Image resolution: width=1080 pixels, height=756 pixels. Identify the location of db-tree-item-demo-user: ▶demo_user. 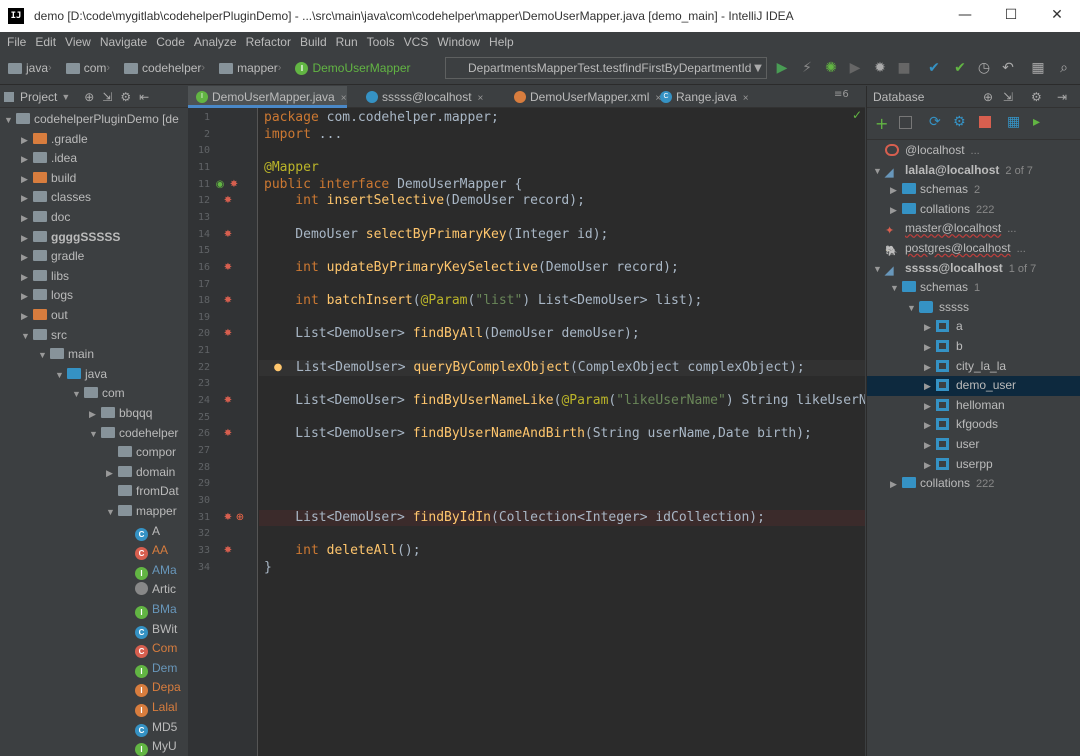
(973, 386).